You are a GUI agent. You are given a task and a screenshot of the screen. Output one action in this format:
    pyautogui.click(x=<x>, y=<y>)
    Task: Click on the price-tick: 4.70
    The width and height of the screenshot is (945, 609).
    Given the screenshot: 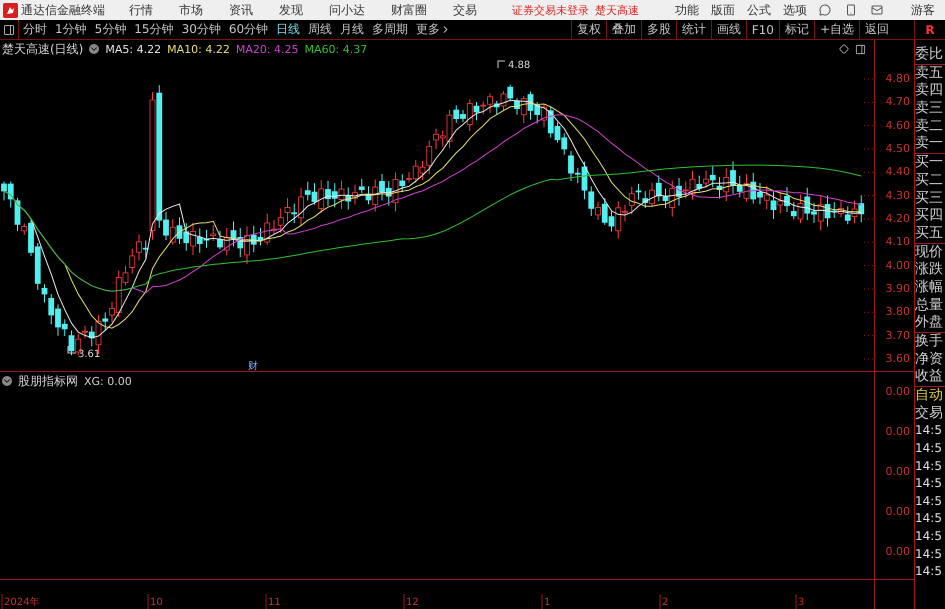 What is the action you would take?
    pyautogui.click(x=897, y=102)
    